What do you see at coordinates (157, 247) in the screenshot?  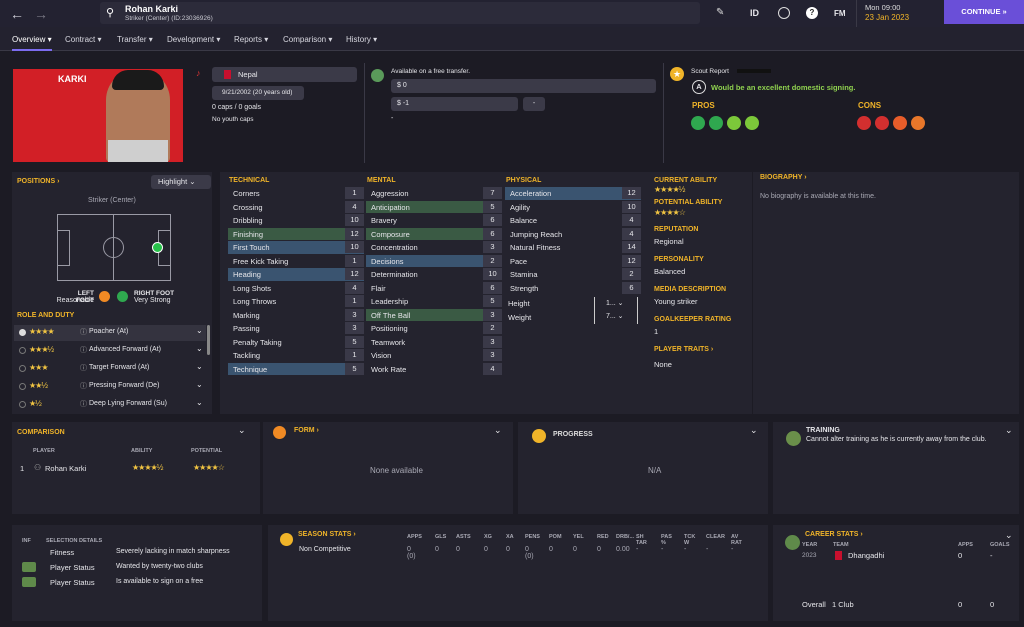 I see `position-marker` at bounding box center [157, 247].